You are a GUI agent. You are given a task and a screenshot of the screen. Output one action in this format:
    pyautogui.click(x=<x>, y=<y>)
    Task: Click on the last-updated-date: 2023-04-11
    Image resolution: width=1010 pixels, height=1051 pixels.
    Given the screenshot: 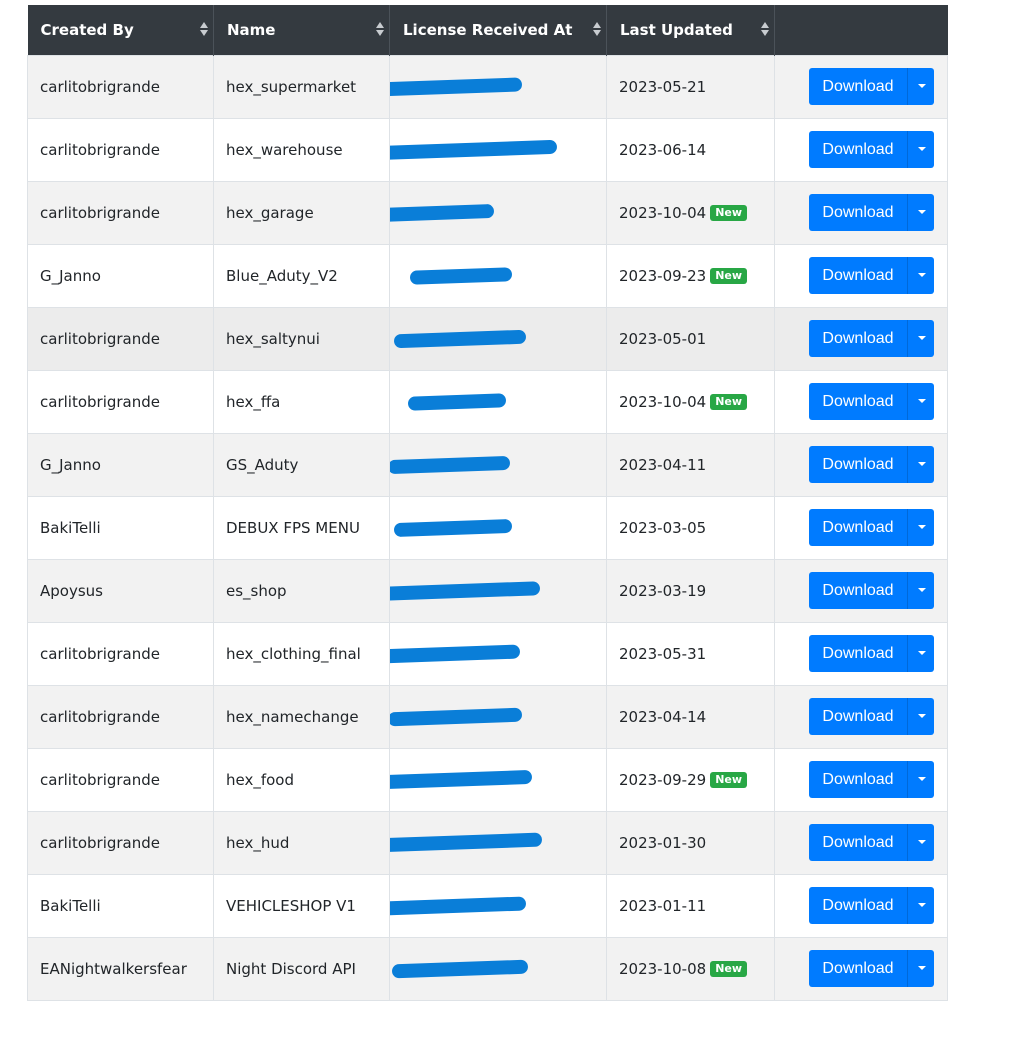 What is the action you would take?
    pyautogui.click(x=663, y=464)
    